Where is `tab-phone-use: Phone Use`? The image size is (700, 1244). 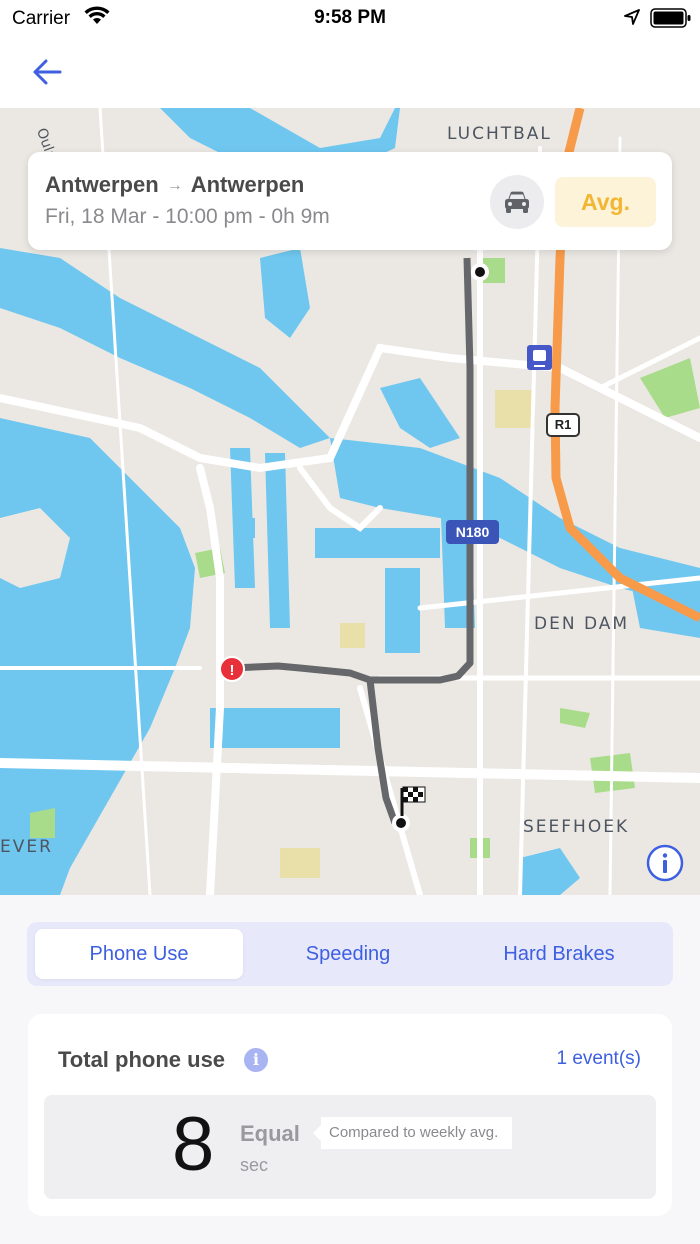
tab-phone-use: Phone Use is located at coordinates (139, 954).